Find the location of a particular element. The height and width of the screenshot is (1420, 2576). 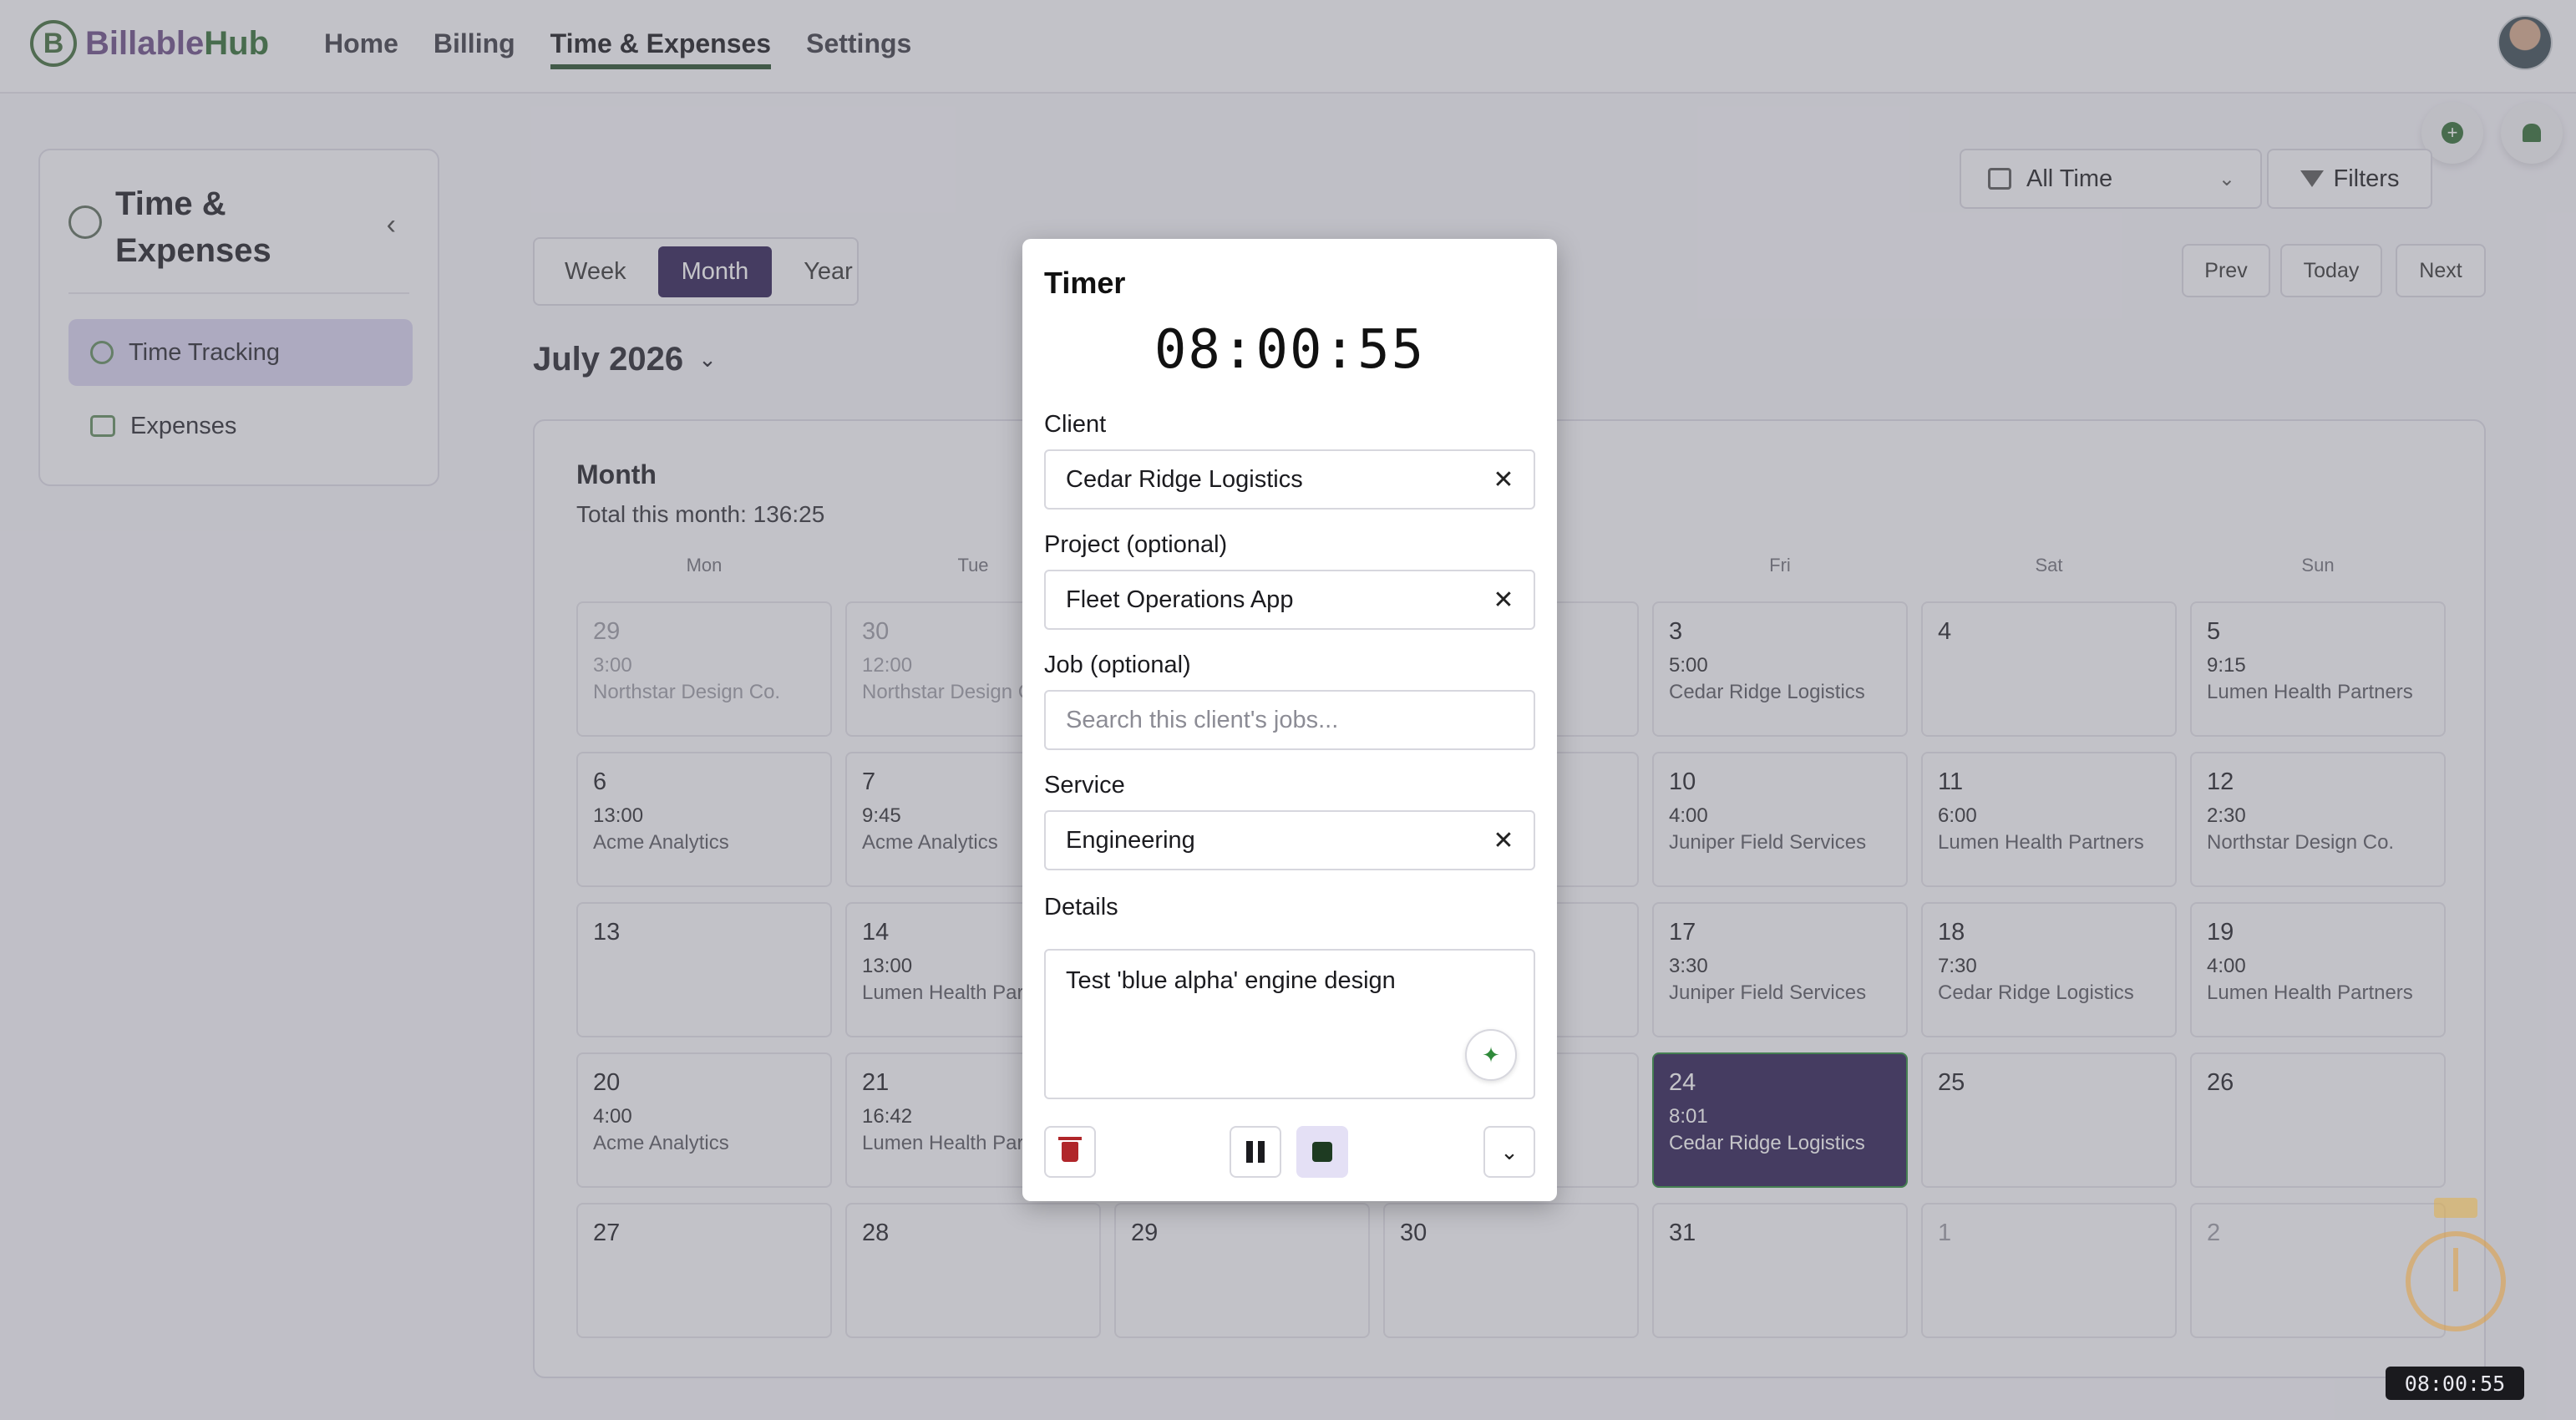

delete-button is located at coordinates (1070, 1152).